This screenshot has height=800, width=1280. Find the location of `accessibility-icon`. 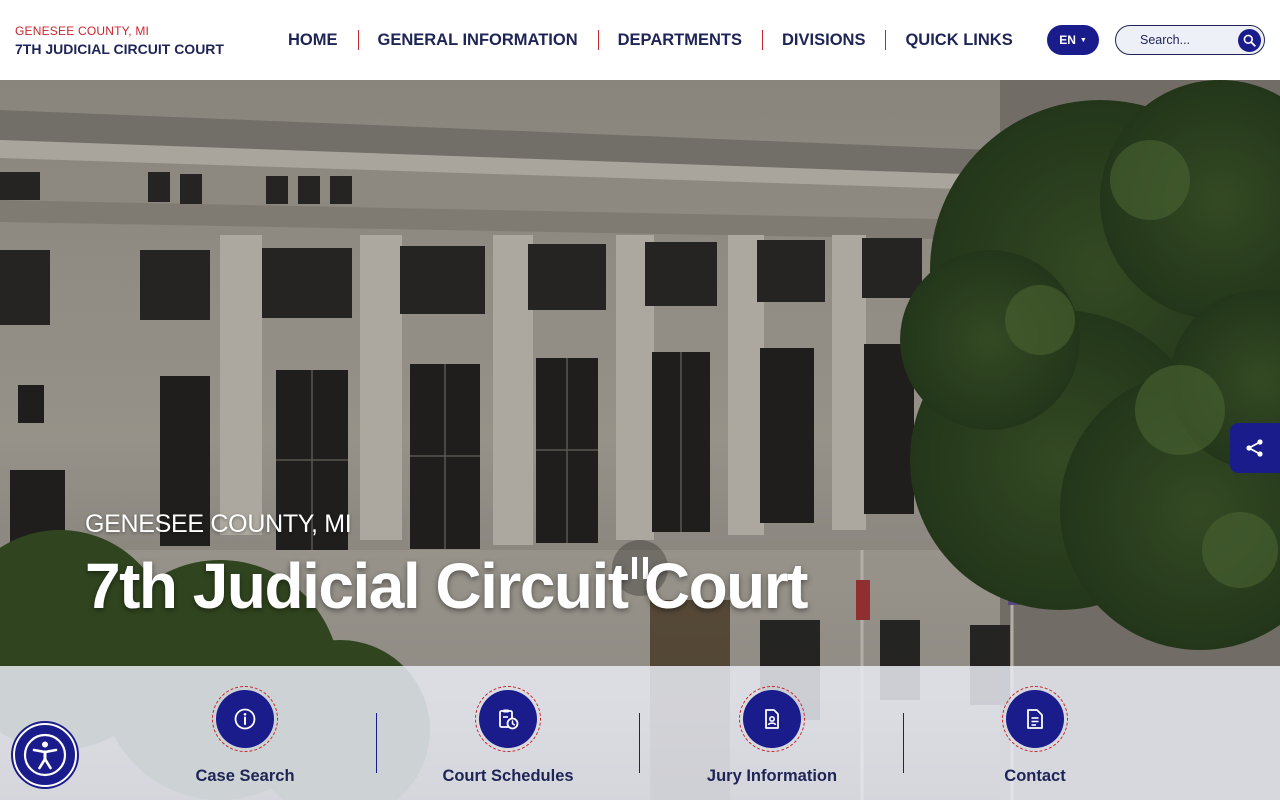

accessibility-icon is located at coordinates (45, 755).